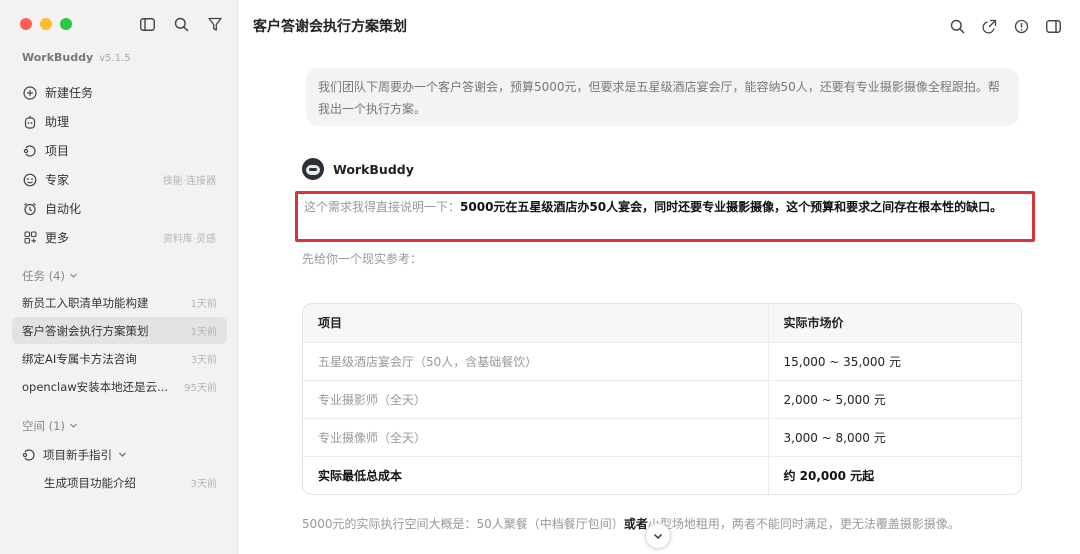  I want to click on menu-item-label: 自动化, so click(63, 209).